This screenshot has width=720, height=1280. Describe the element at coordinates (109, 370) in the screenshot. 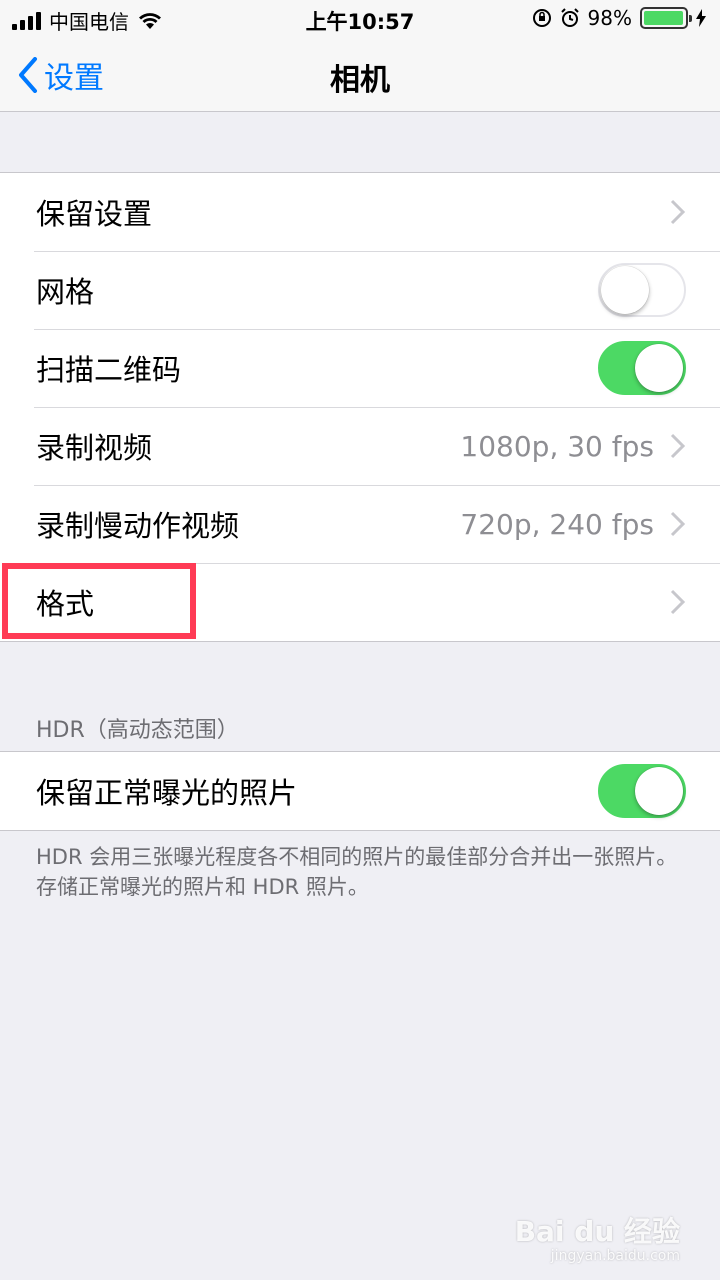

I see `row-label: 扫描二维码` at that location.